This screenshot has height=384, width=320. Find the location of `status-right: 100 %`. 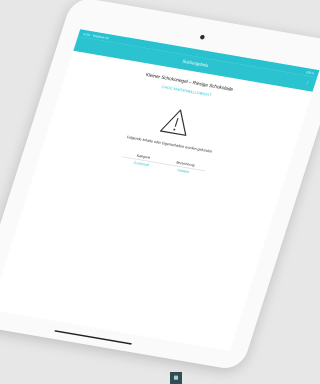

status-right: 100 % is located at coordinates (310, 72).